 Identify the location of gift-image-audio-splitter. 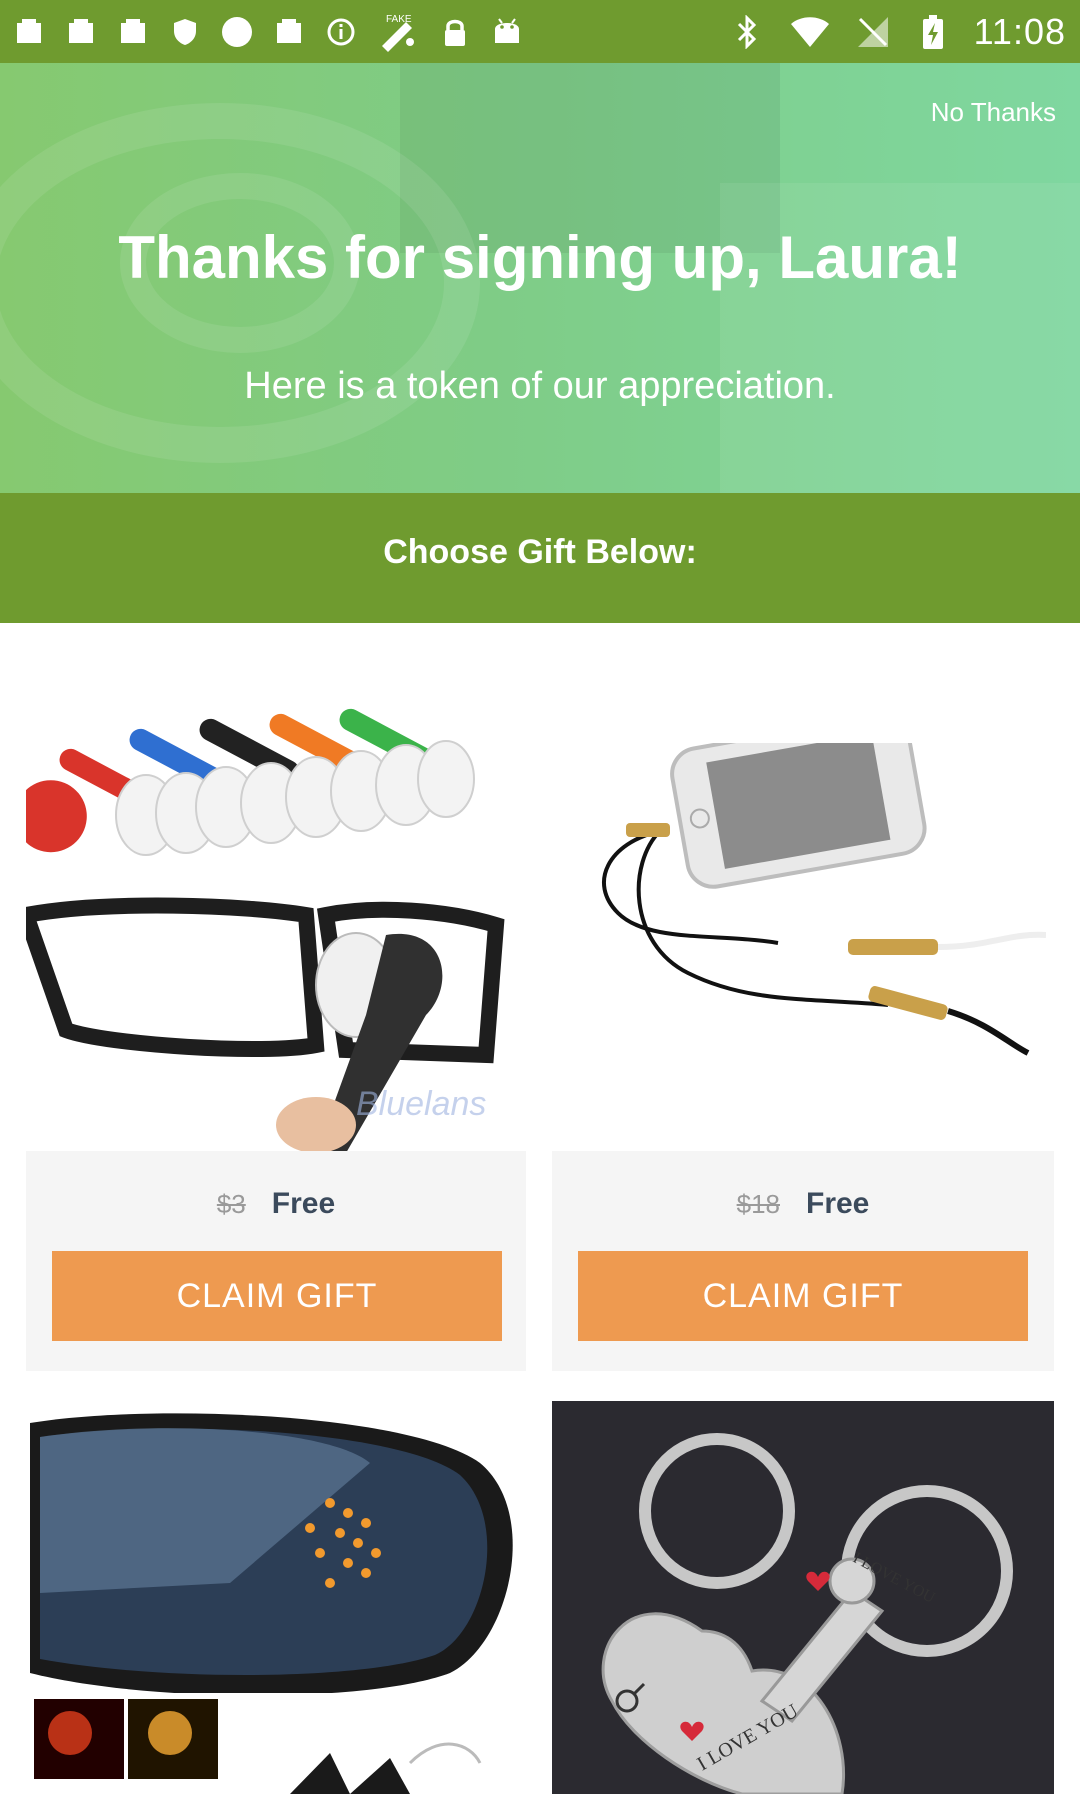
(807, 902).